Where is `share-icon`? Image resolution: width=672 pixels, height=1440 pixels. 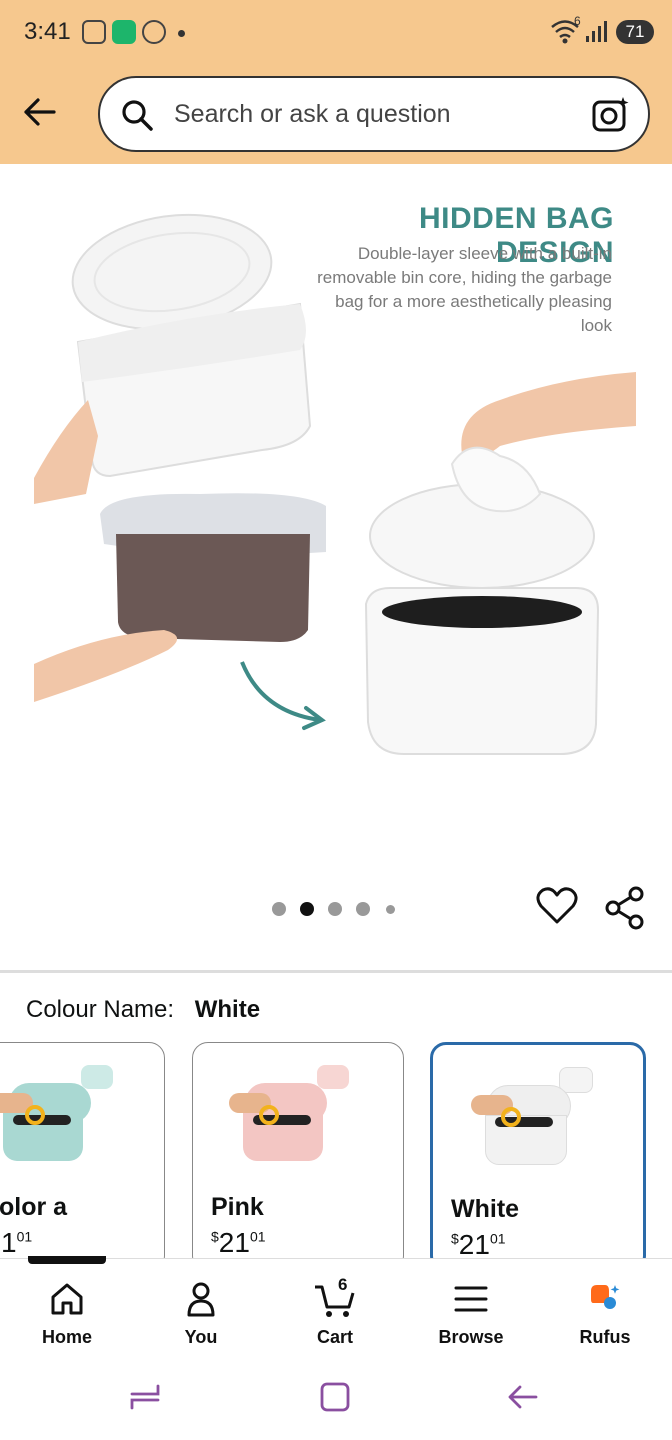 share-icon is located at coordinates (625, 908).